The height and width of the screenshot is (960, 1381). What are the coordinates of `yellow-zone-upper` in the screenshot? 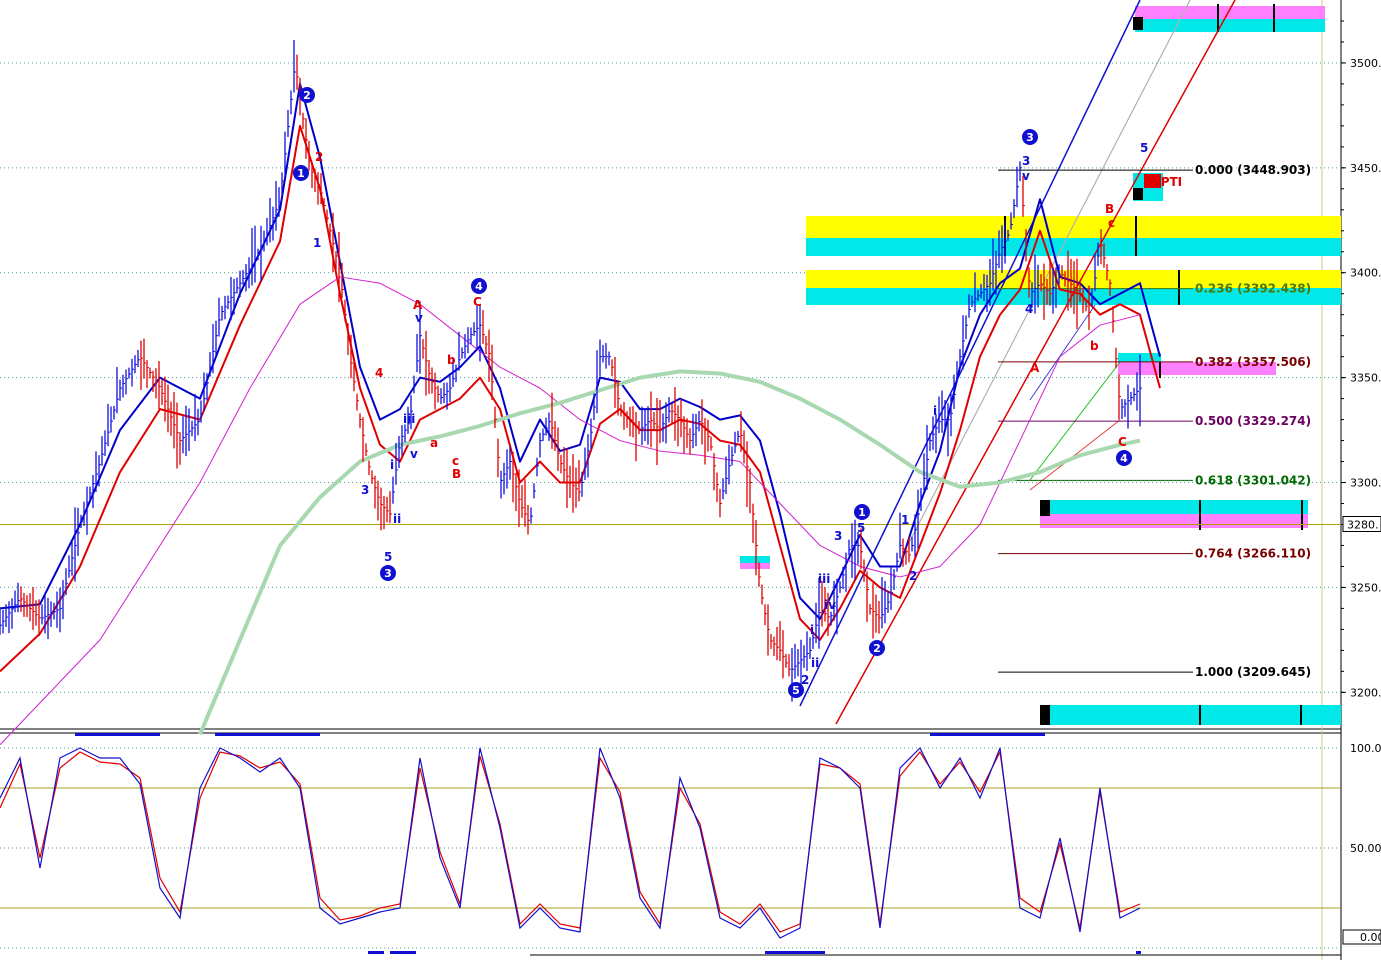 It's located at (1073, 227).